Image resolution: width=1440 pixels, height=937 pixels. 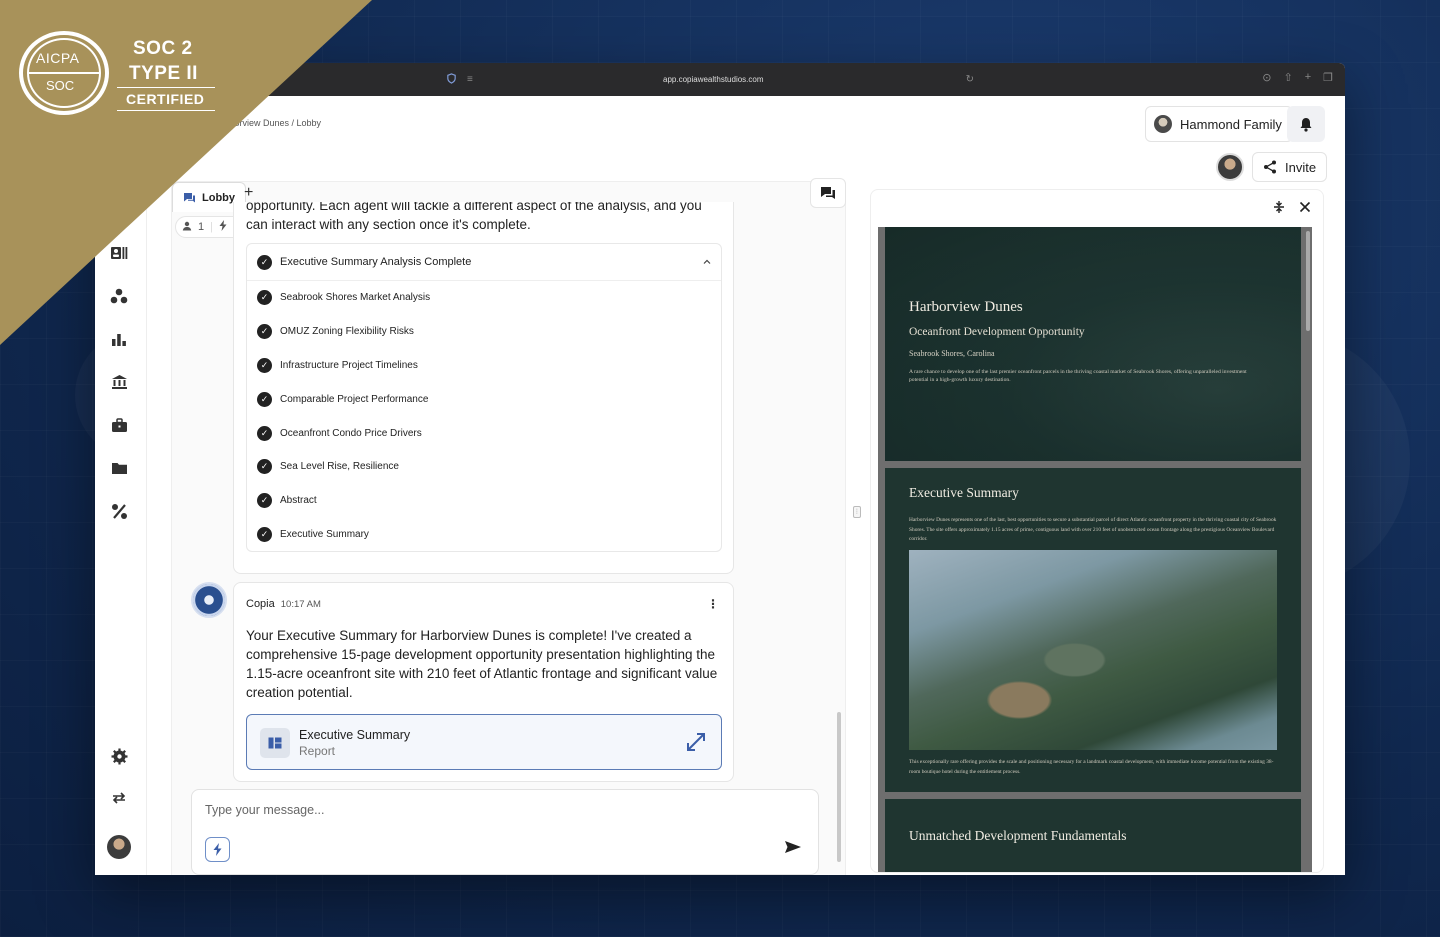 What do you see at coordinates (347, 332) in the screenshot?
I see `checklist-item-label: OMUZ Zoning Flexibility Risks` at bounding box center [347, 332].